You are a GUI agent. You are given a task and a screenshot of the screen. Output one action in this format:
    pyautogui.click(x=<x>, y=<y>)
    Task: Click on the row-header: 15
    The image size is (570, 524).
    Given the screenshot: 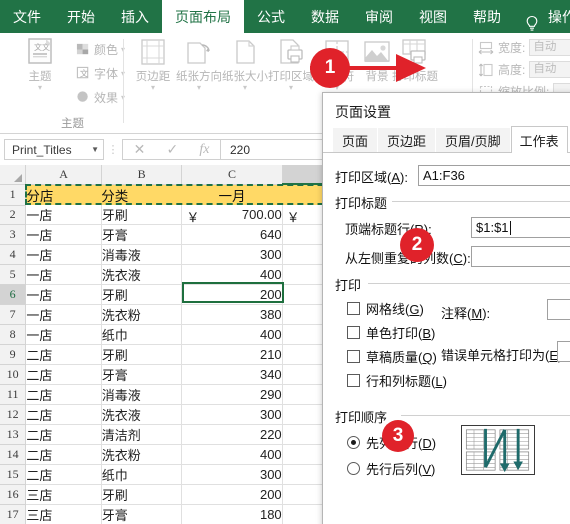 What is the action you would take?
    pyautogui.click(x=13, y=474)
    